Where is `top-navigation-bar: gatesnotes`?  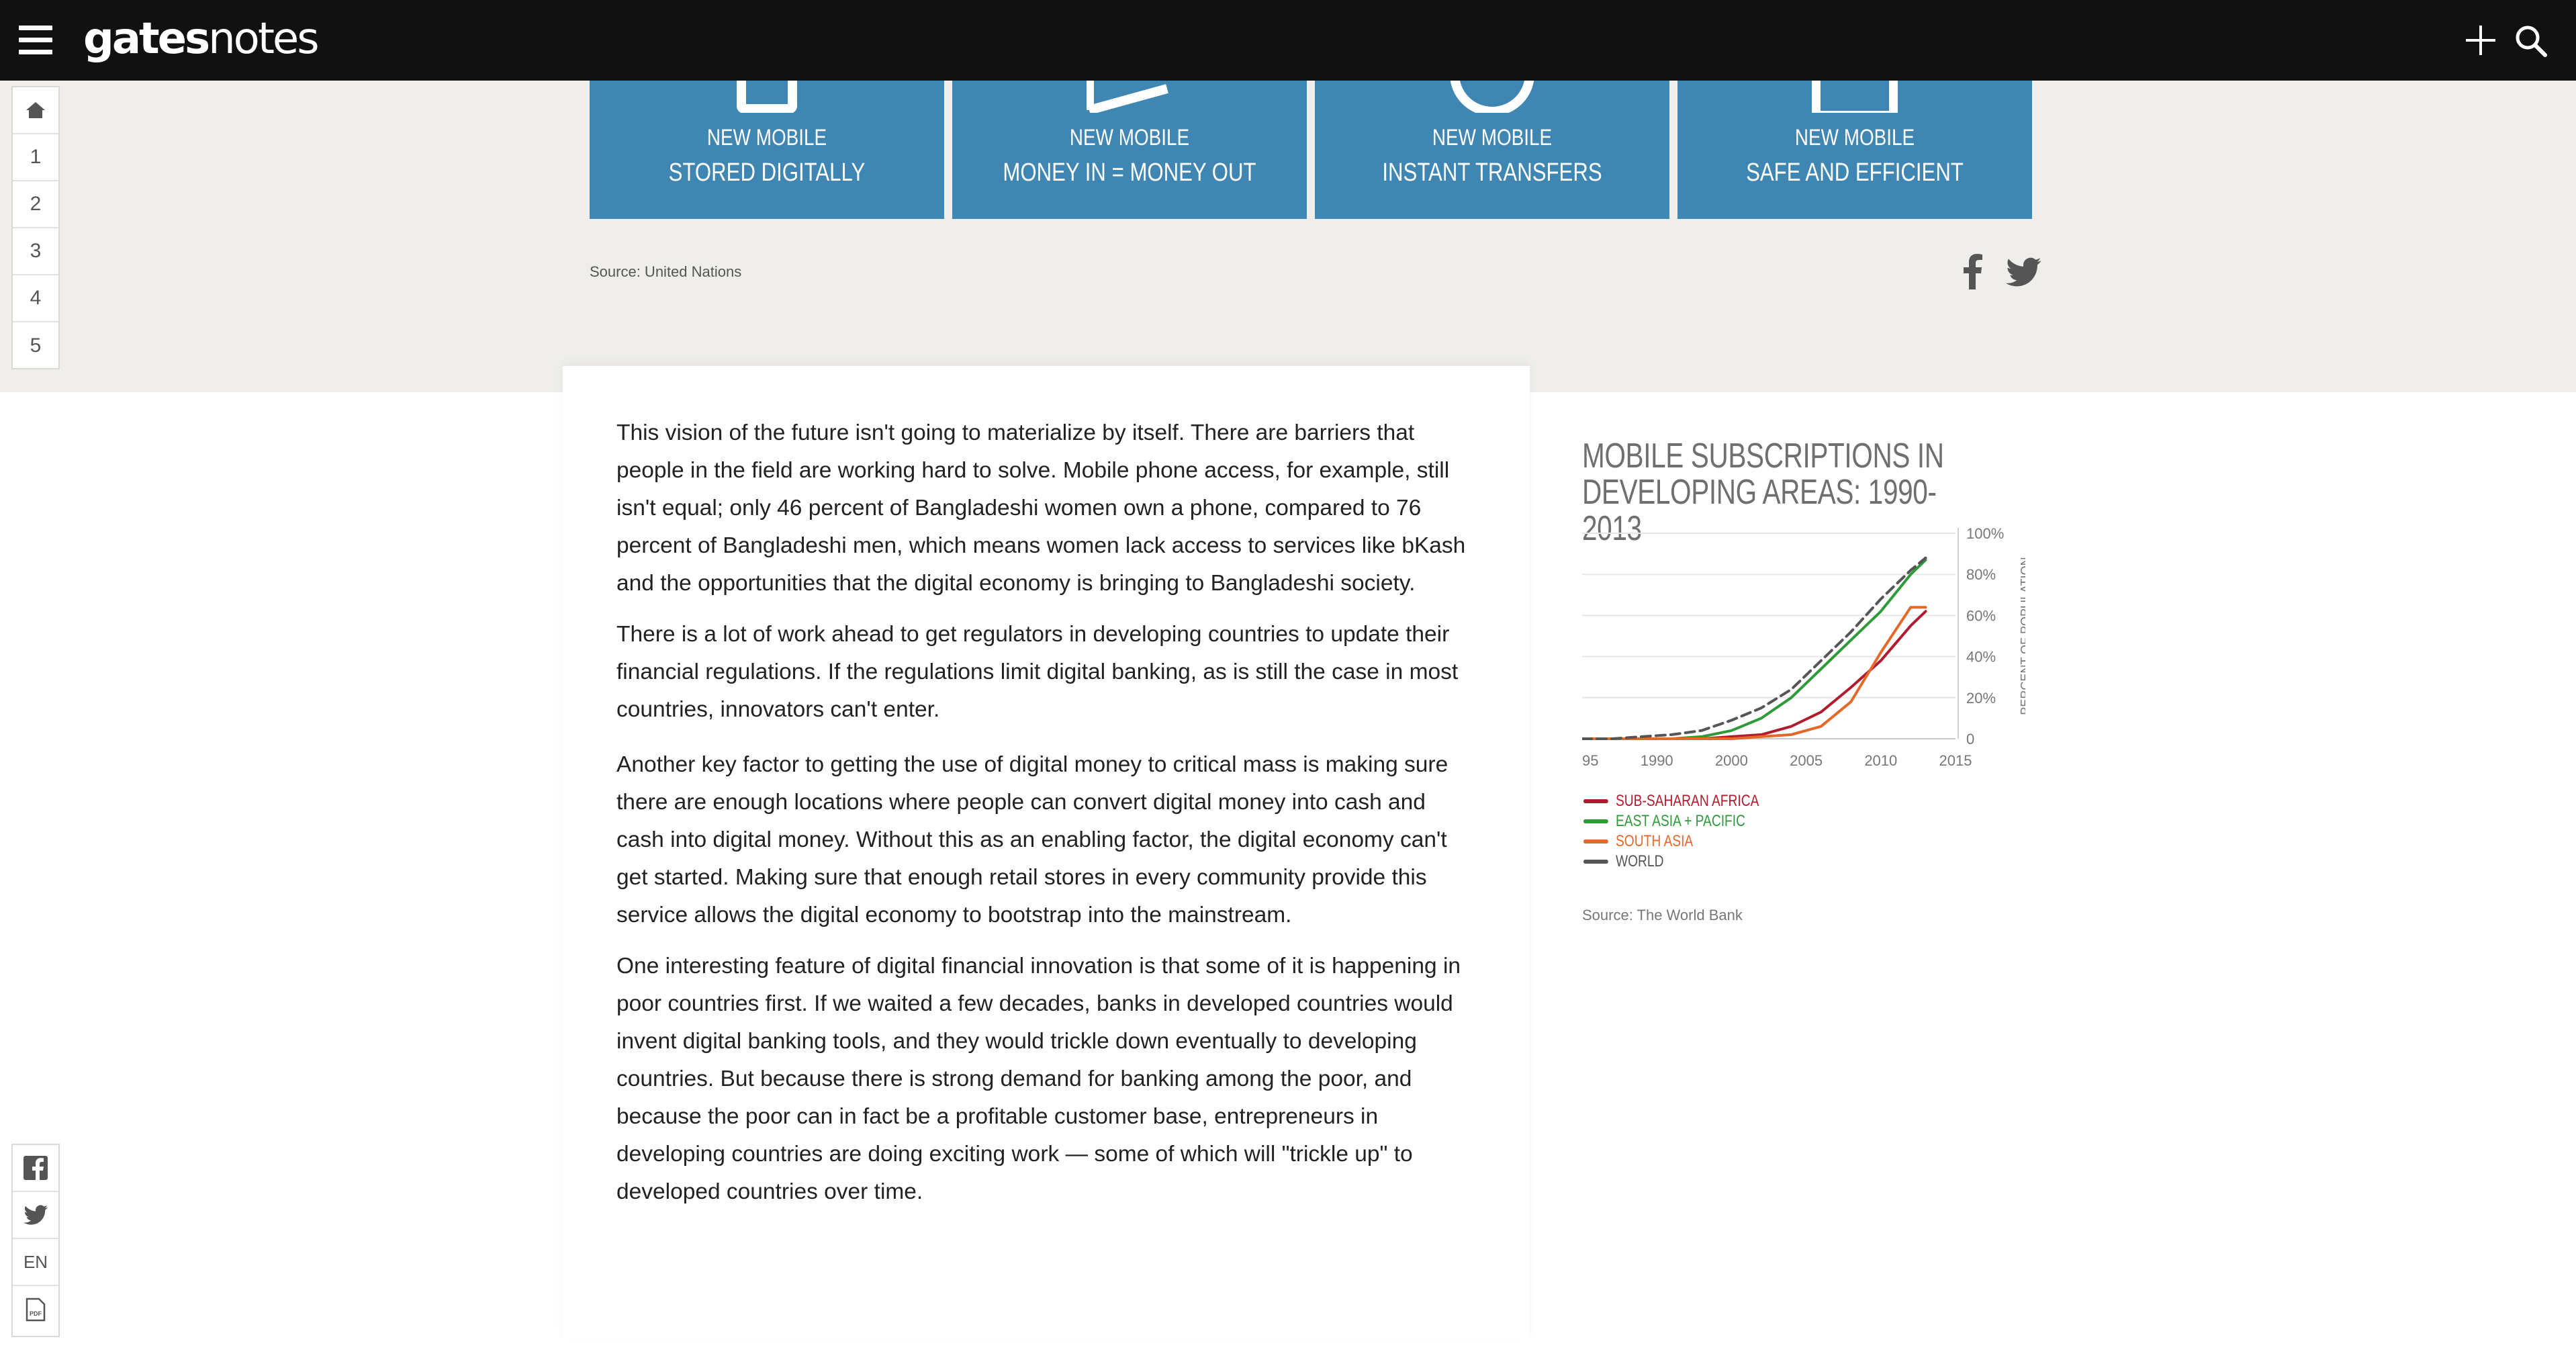 top-navigation-bar: gatesnotes is located at coordinates (1288, 40).